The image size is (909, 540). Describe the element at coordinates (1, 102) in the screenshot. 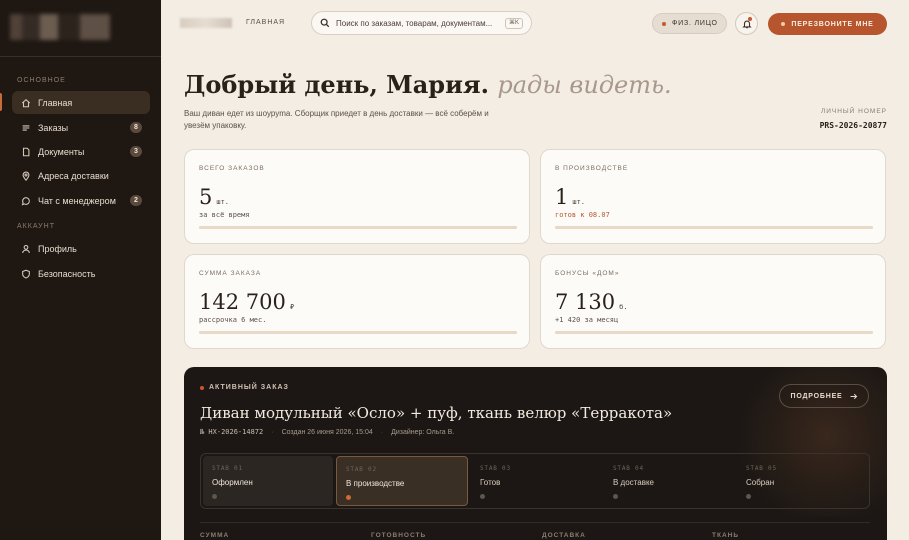

I see `active-nav-marker` at that location.